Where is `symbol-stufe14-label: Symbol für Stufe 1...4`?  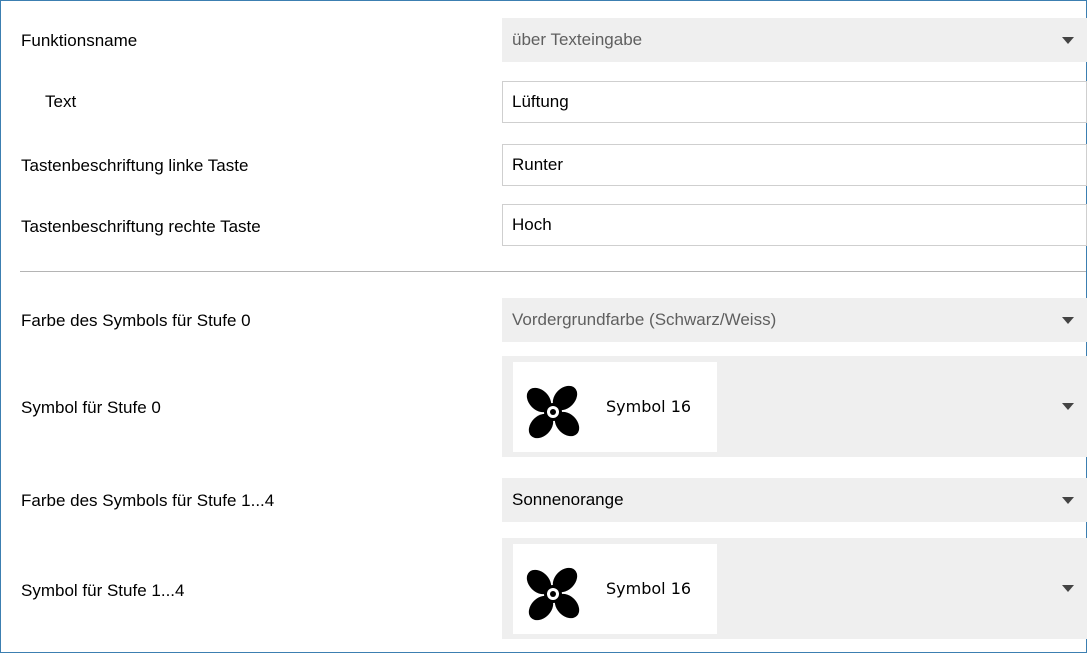 symbol-stufe14-label: Symbol für Stufe 1...4 is located at coordinates (103, 590).